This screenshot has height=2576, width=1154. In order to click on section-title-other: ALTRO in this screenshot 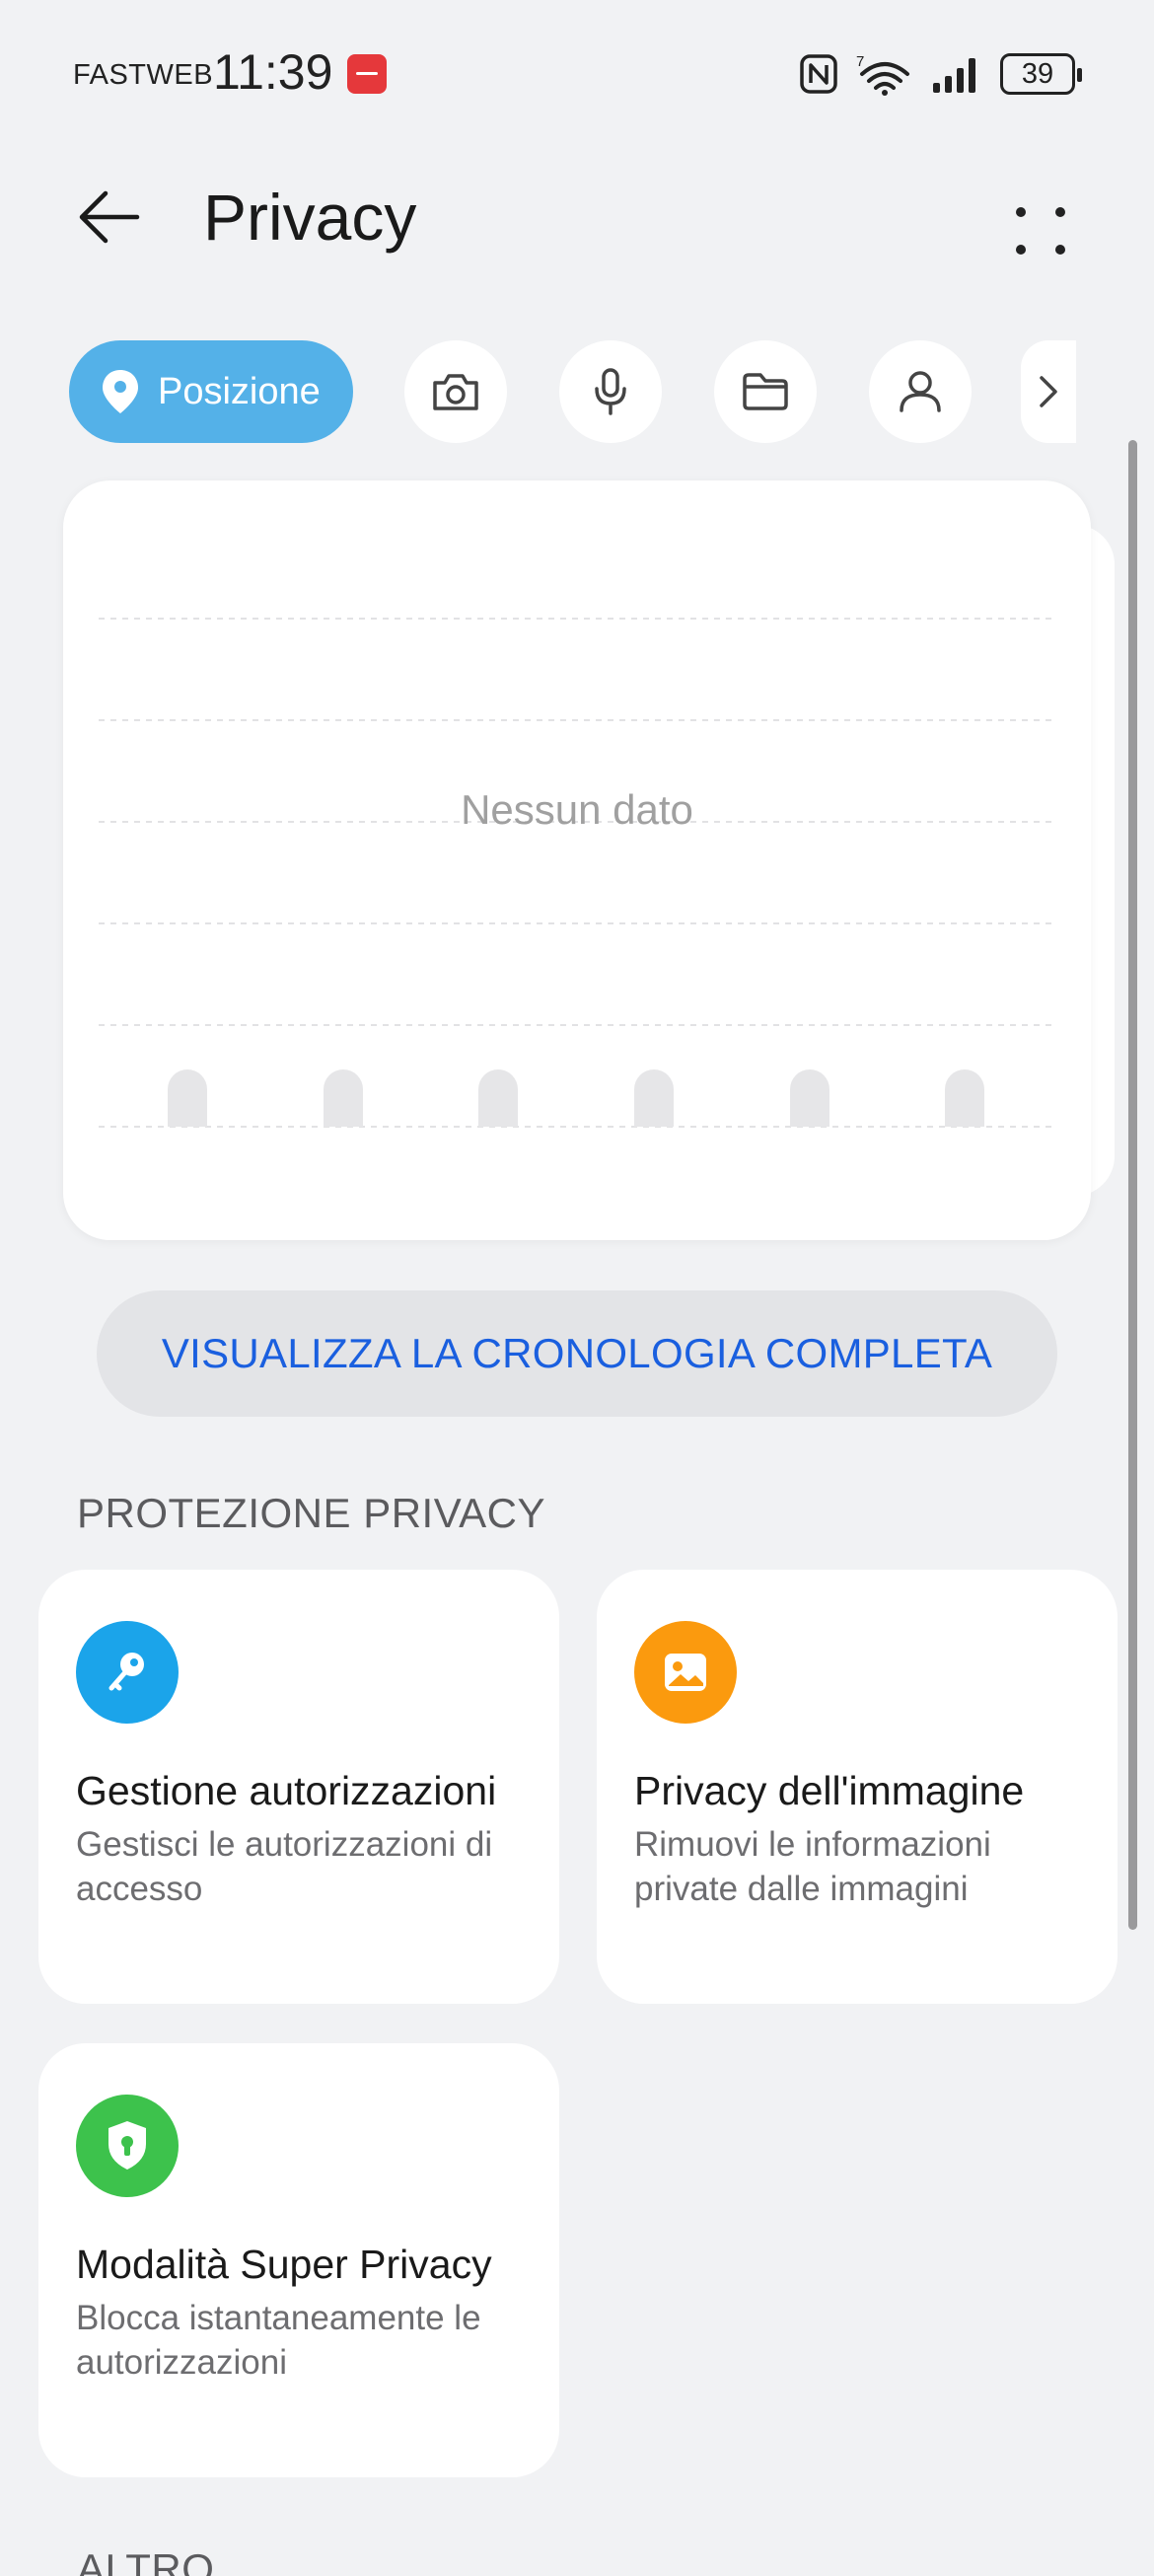, I will do `click(146, 2560)`.